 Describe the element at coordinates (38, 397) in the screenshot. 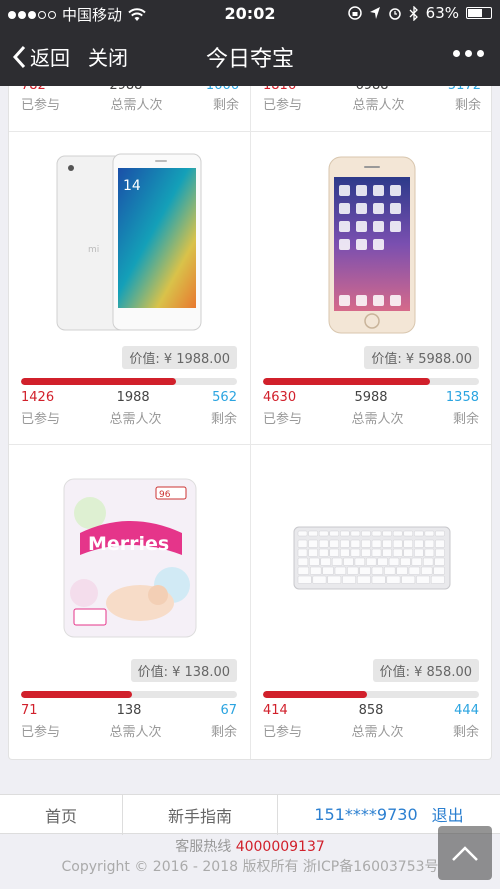

I see `joined-count: 1426` at that location.